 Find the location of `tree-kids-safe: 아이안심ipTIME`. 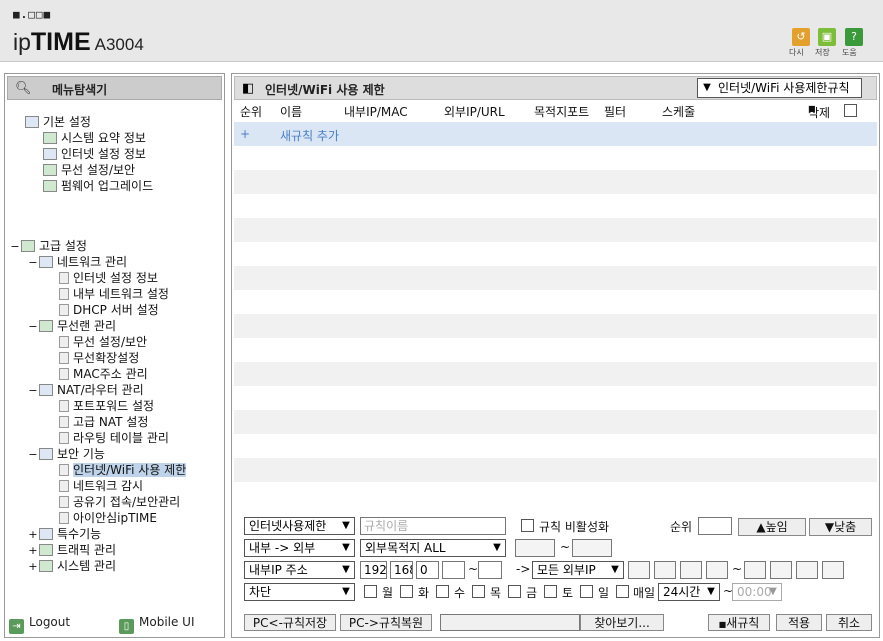

tree-kids-safe: 아이안심ipTIME is located at coordinates (107, 518).